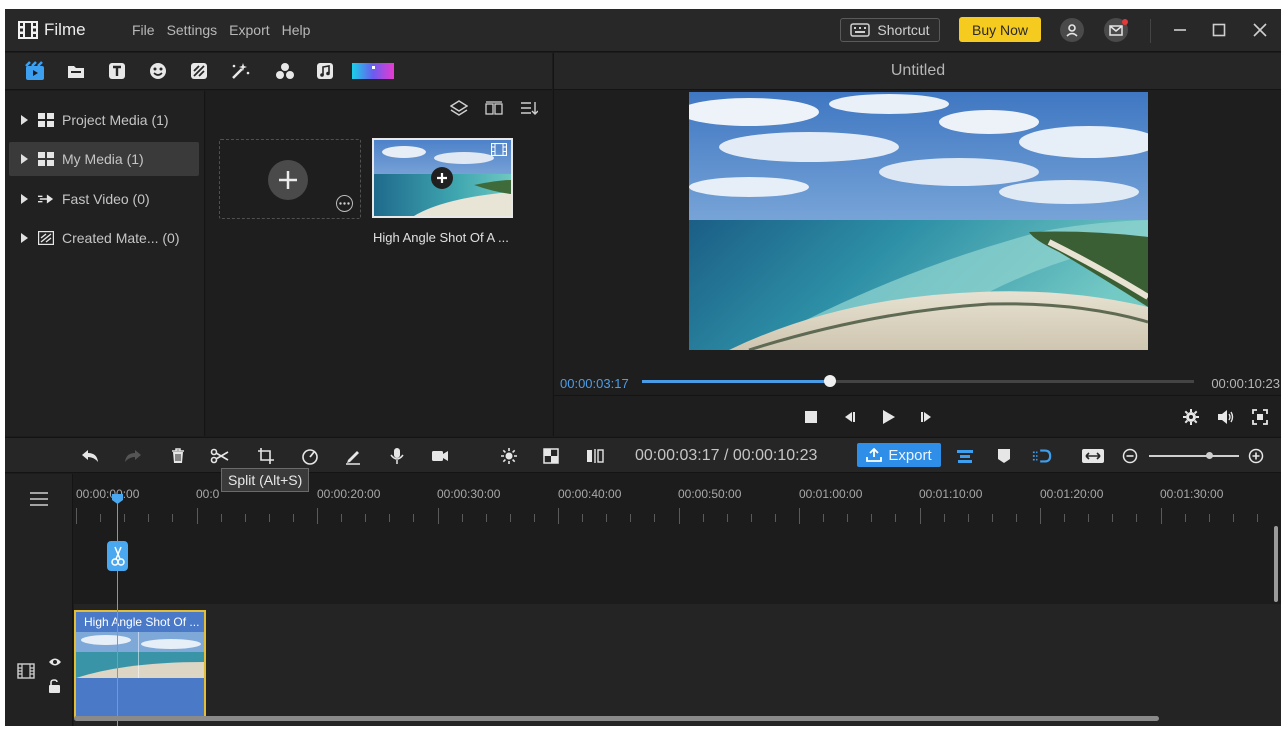 This screenshot has width=1283, height=730. I want to click on undo-button, so click(90, 456).